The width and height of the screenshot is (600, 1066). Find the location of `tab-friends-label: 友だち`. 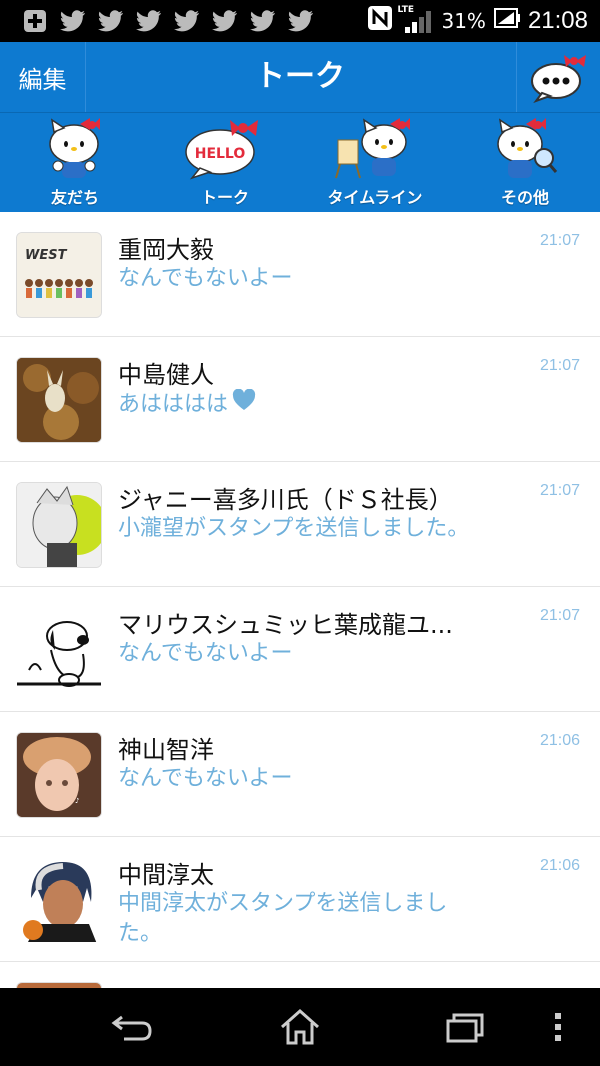

tab-friends-label: 友だち is located at coordinates (74, 197).